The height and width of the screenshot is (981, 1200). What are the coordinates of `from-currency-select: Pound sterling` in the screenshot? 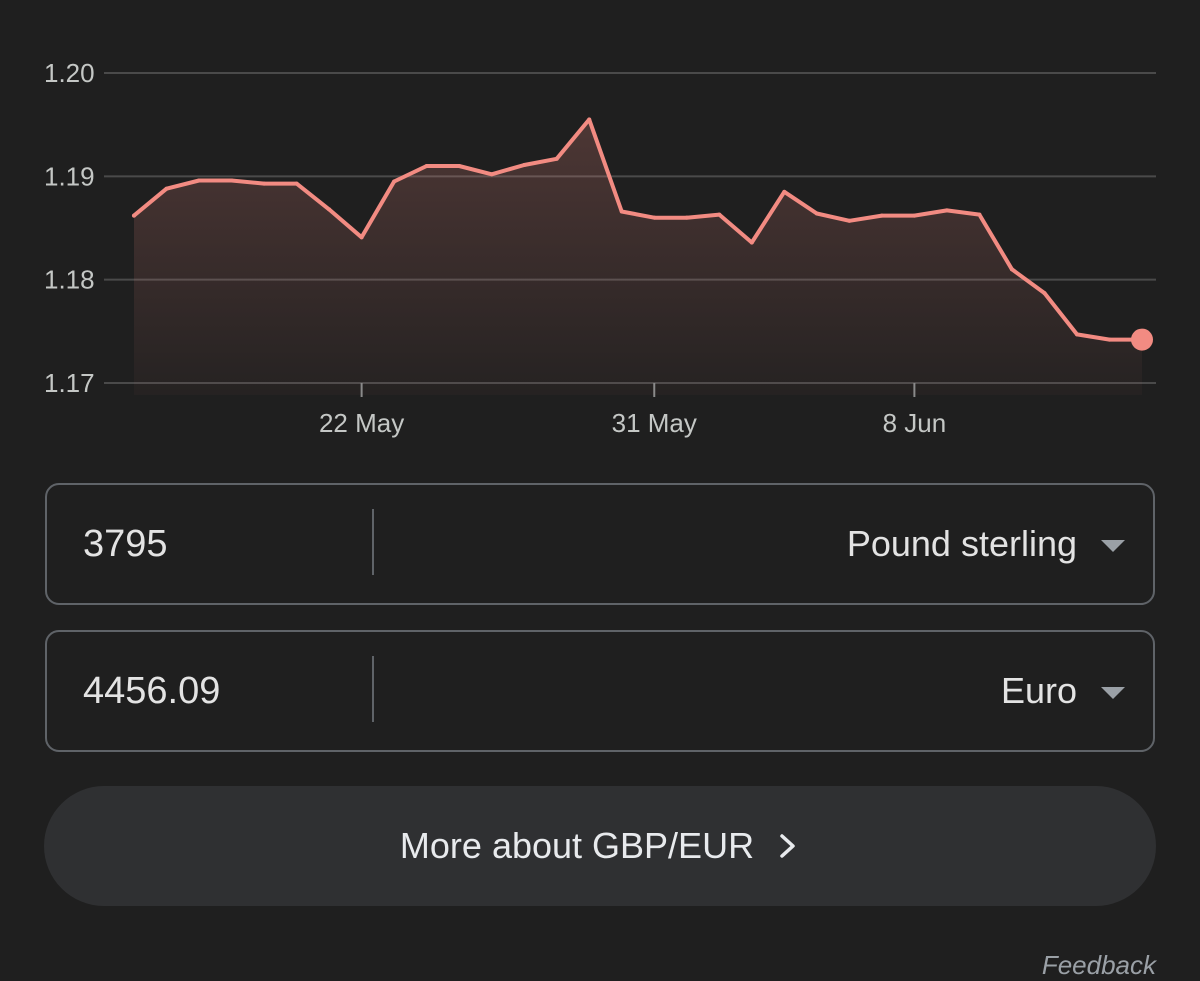 It's located at (986, 544).